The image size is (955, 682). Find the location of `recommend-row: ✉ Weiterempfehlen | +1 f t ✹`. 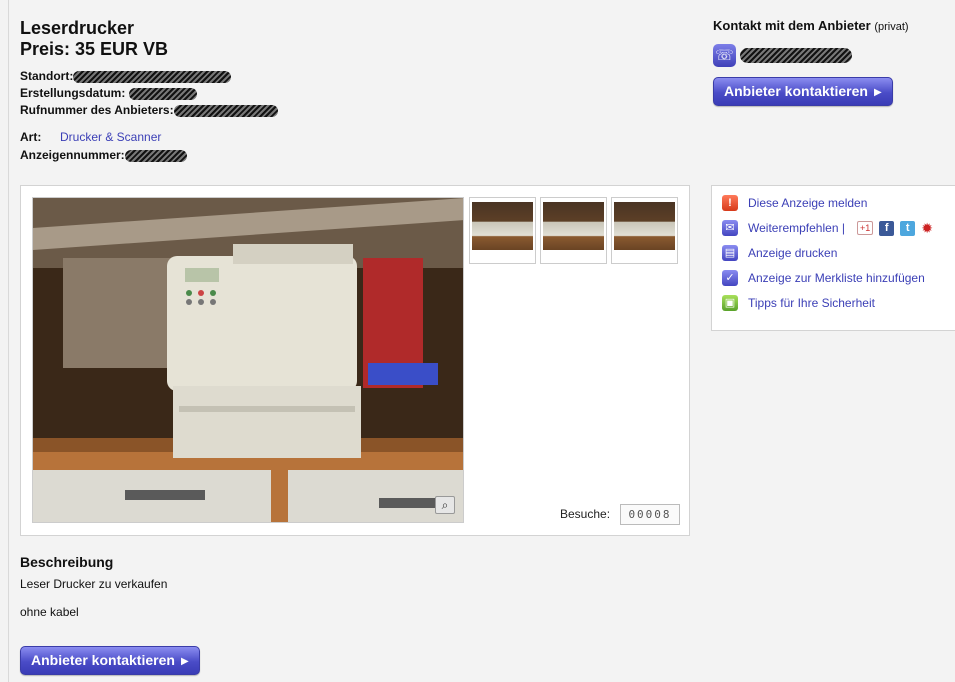

recommend-row: ✉ Weiterempfehlen | +1 f t ✹ is located at coordinates (827, 228).